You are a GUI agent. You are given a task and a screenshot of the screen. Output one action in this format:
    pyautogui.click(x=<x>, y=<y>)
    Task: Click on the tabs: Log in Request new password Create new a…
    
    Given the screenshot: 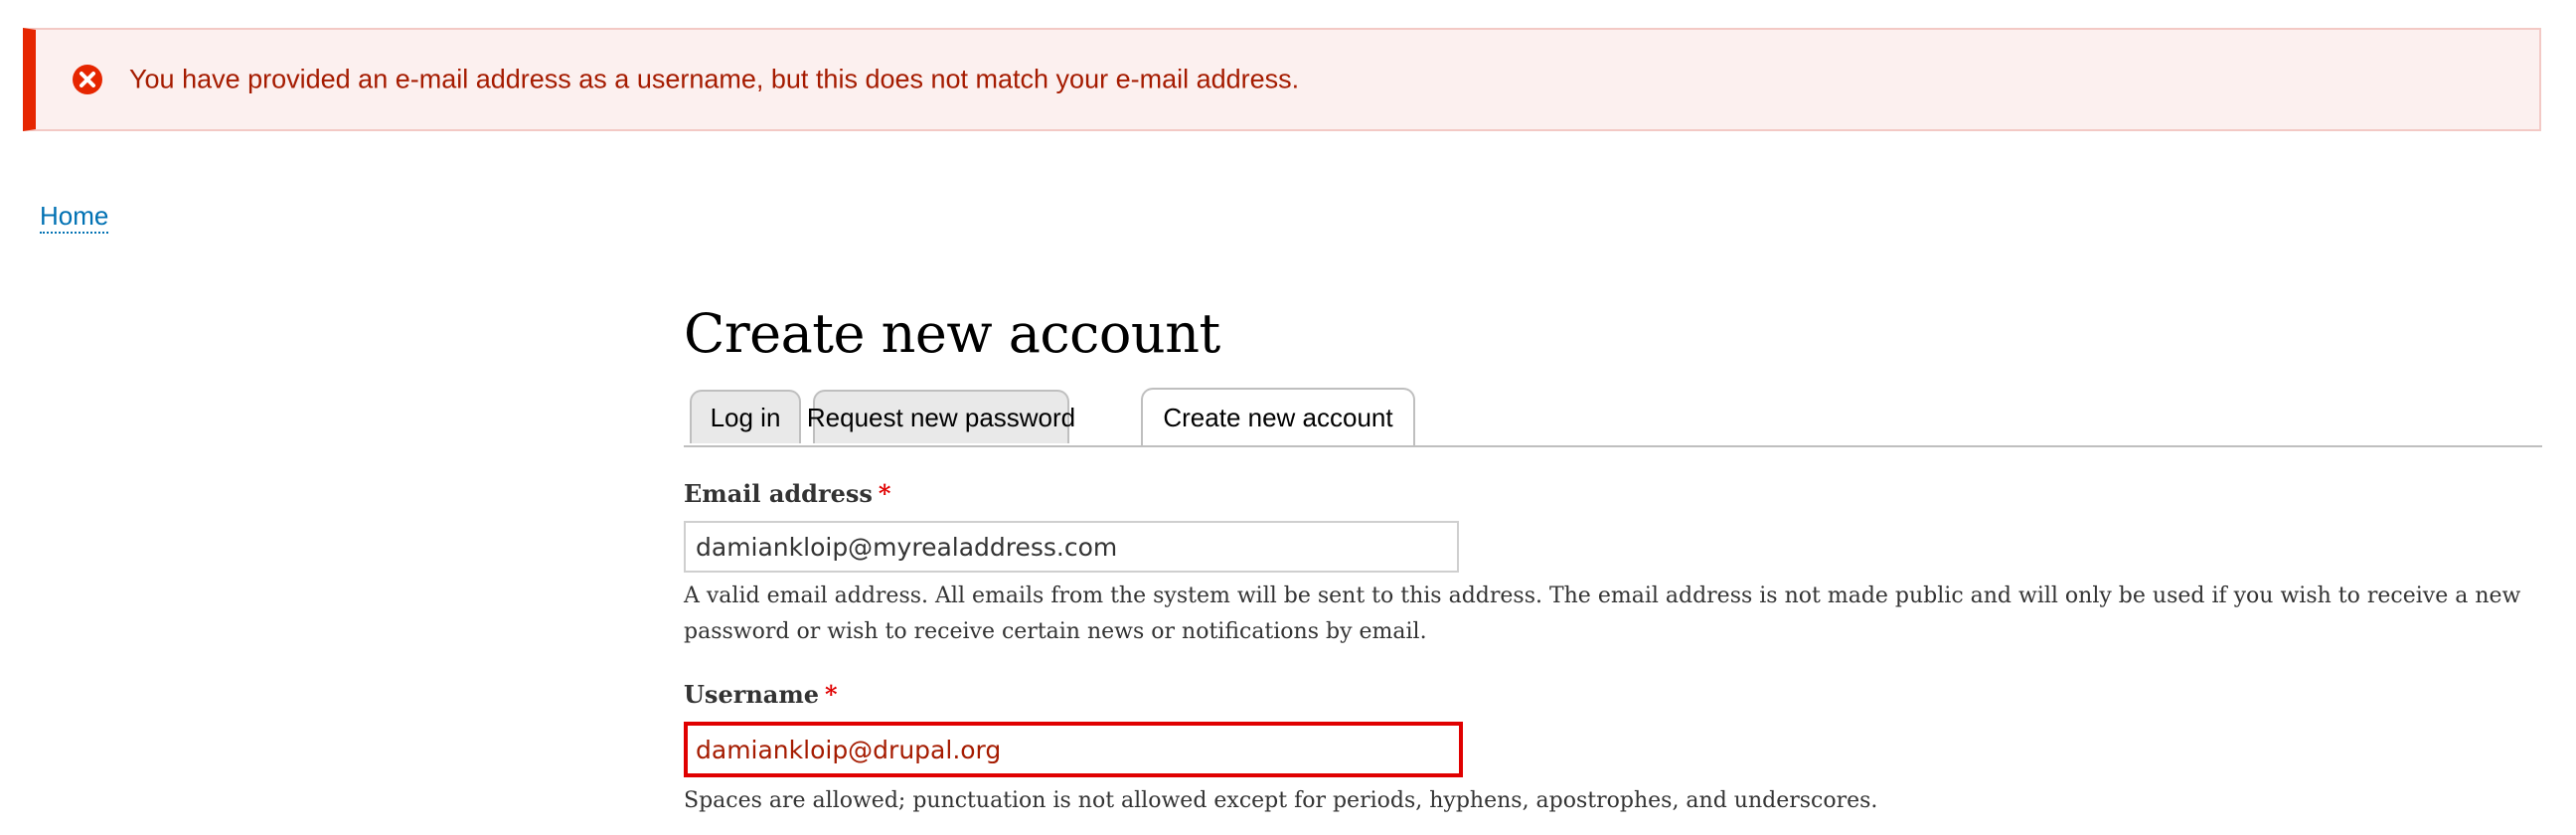 What is the action you would take?
    pyautogui.click(x=1613, y=417)
    